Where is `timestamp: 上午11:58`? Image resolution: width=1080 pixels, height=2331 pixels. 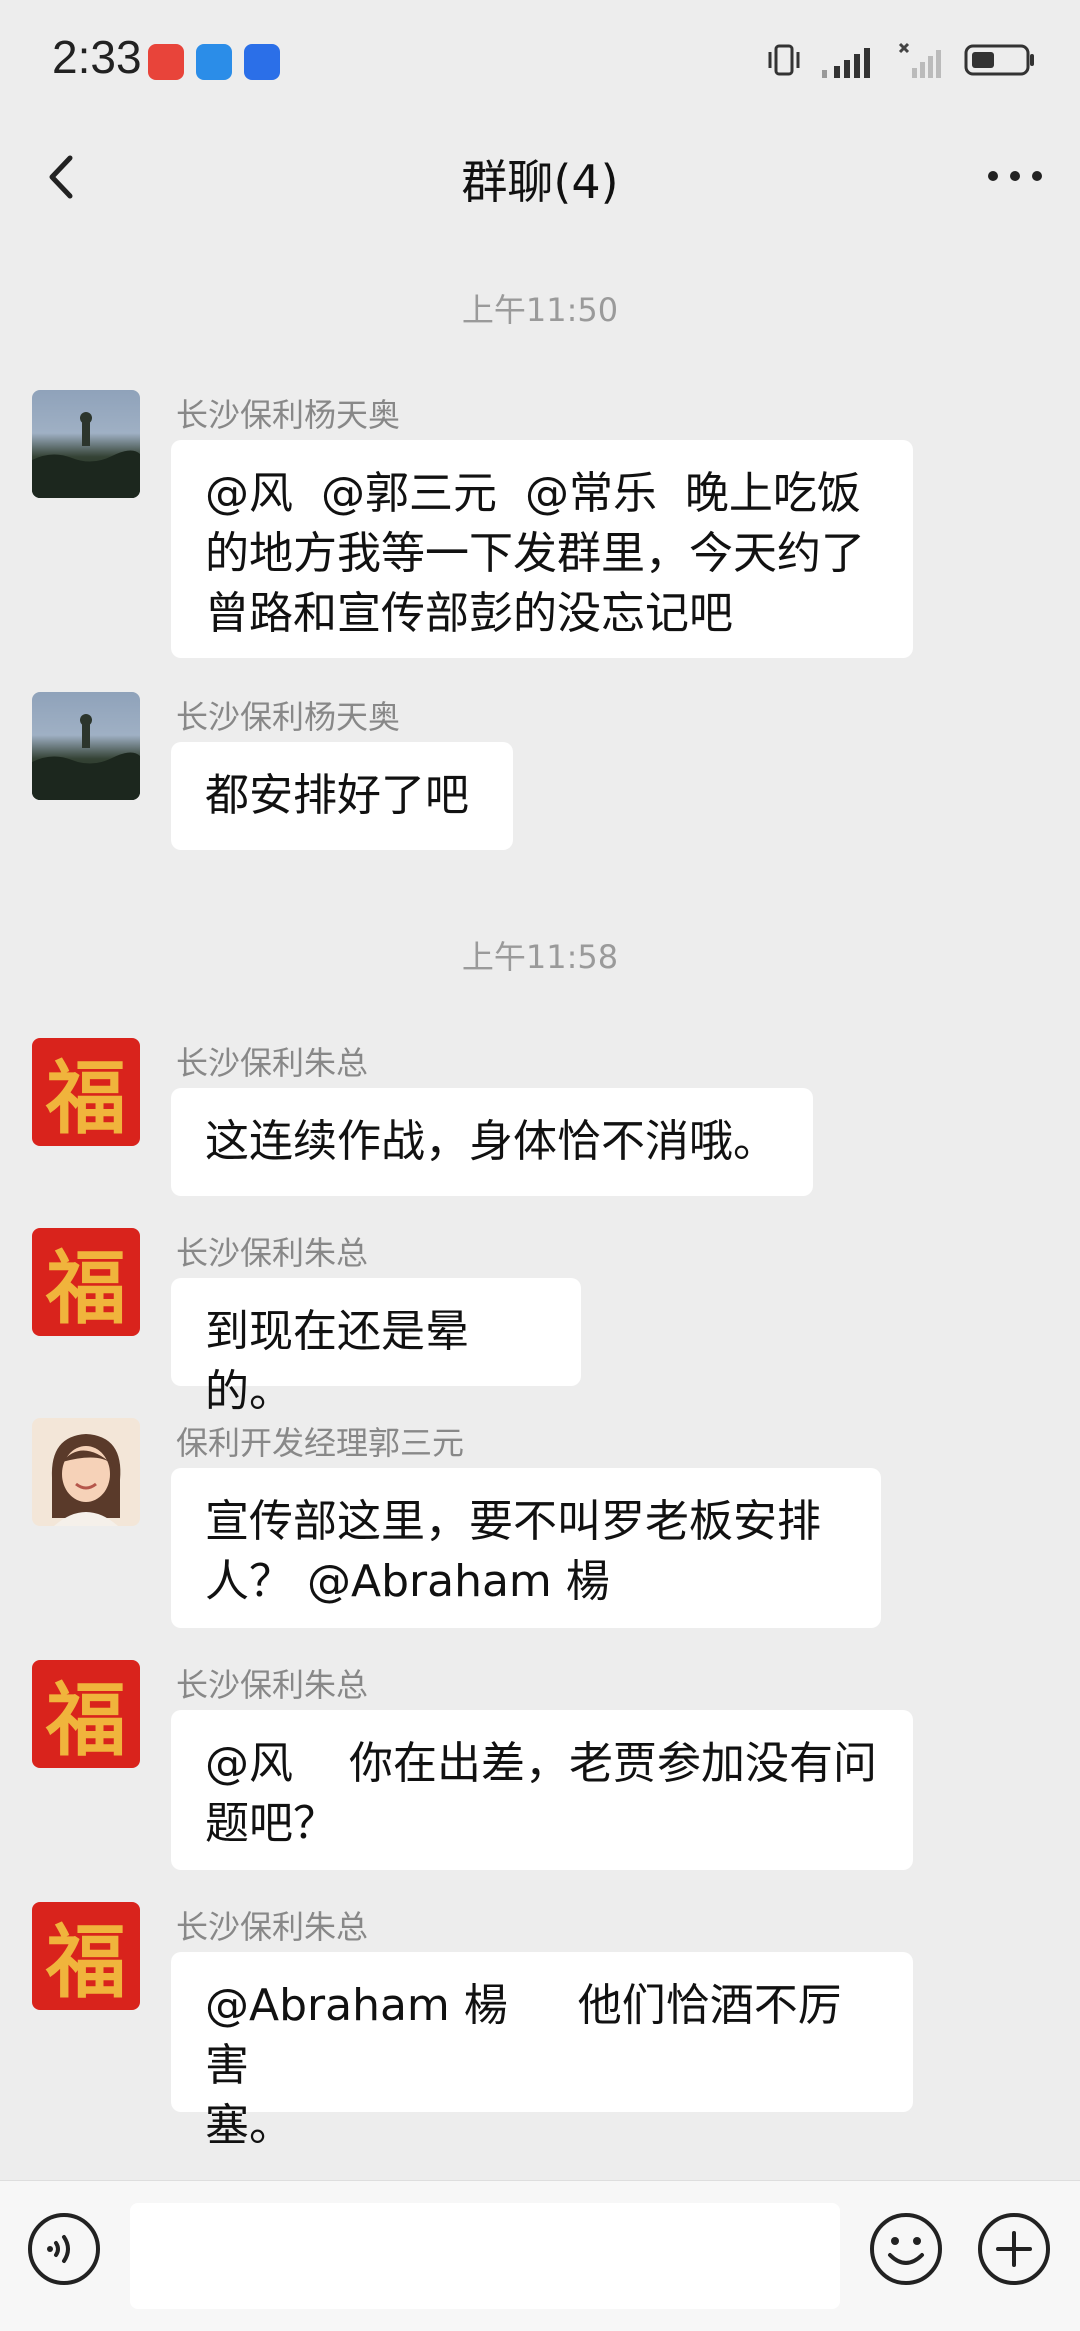 timestamp: 上午11:58 is located at coordinates (540, 957).